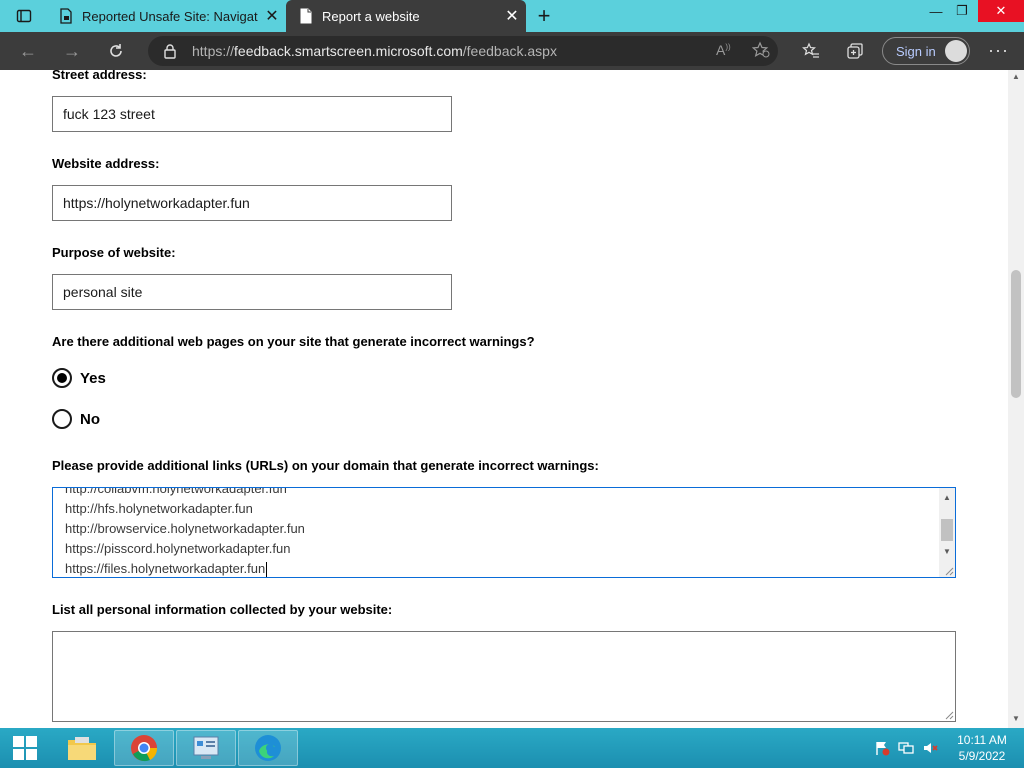 The height and width of the screenshot is (768, 1024). I want to click on back-button: ←, so click(28, 51).